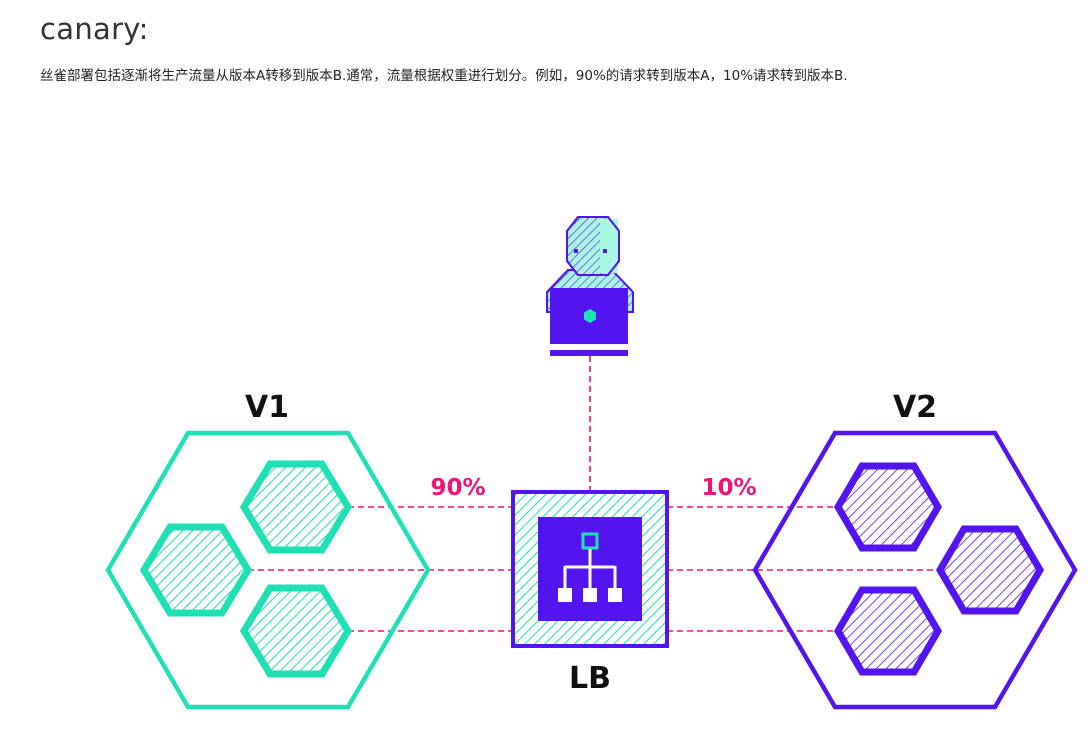  What do you see at coordinates (589, 322) in the screenshot?
I see `laptop-icon` at bounding box center [589, 322].